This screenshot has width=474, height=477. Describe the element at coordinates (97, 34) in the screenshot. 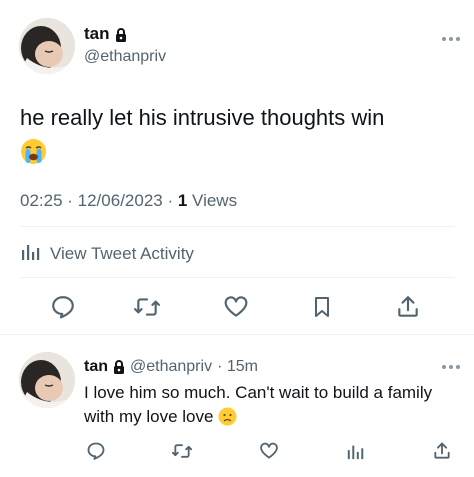

I see `display-name-text: tan` at that location.